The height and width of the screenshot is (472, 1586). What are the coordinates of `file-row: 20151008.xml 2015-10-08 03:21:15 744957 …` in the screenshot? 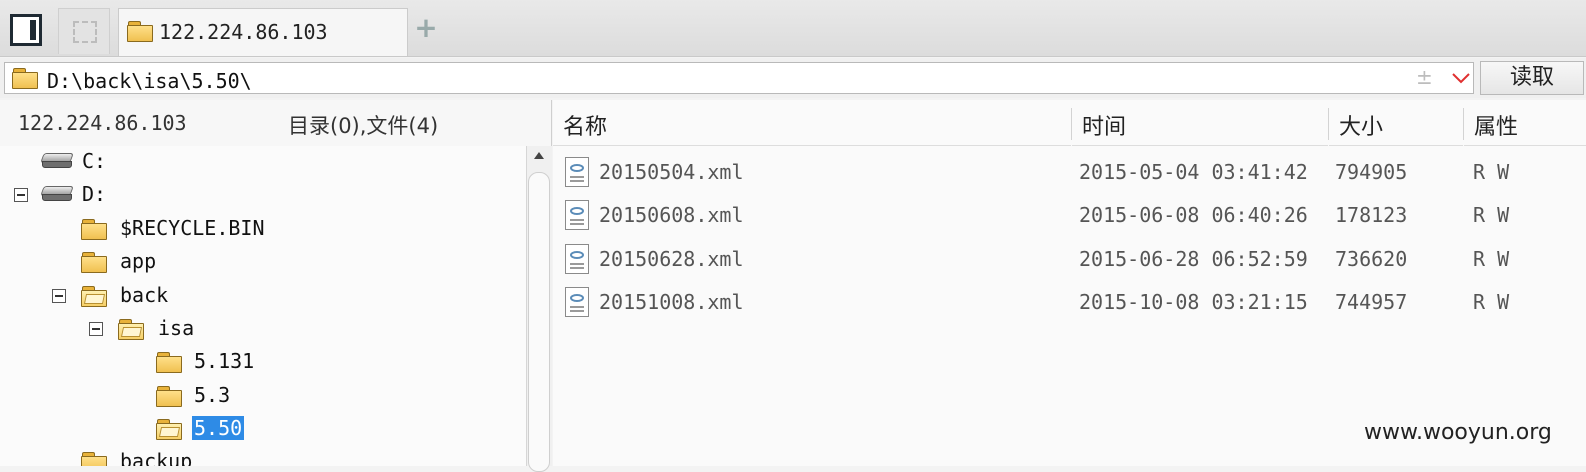 It's located at (1069, 301).